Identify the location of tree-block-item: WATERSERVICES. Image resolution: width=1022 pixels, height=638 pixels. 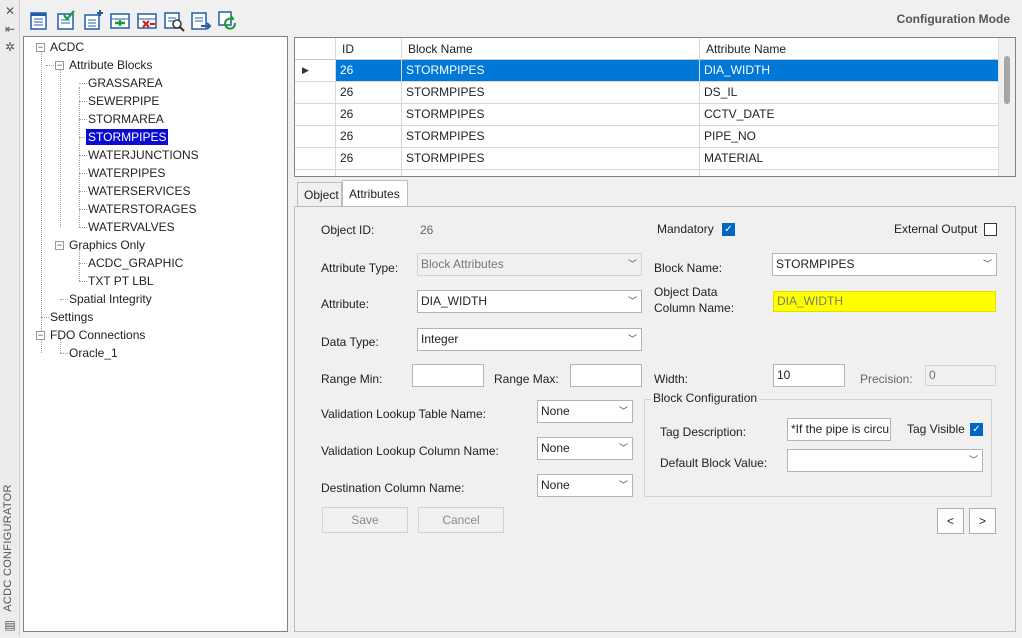
(139, 191).